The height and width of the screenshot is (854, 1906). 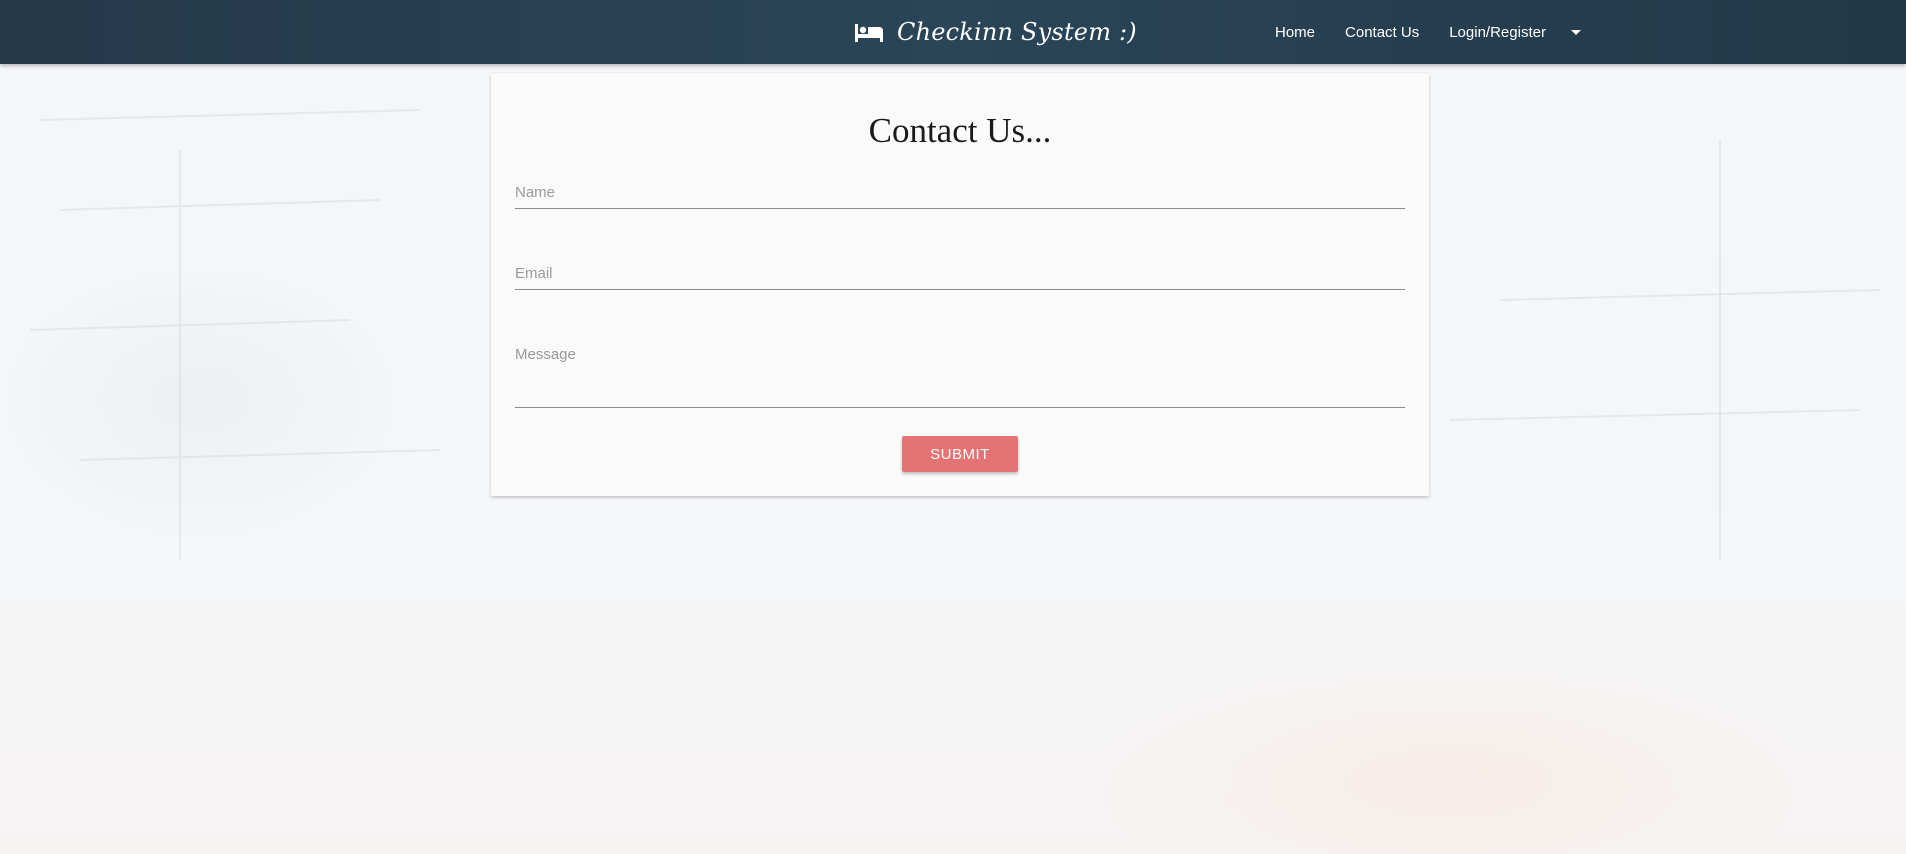 I want to click on nav-links: Home Contact Us Login/Register, so click(x=1425, y=32).